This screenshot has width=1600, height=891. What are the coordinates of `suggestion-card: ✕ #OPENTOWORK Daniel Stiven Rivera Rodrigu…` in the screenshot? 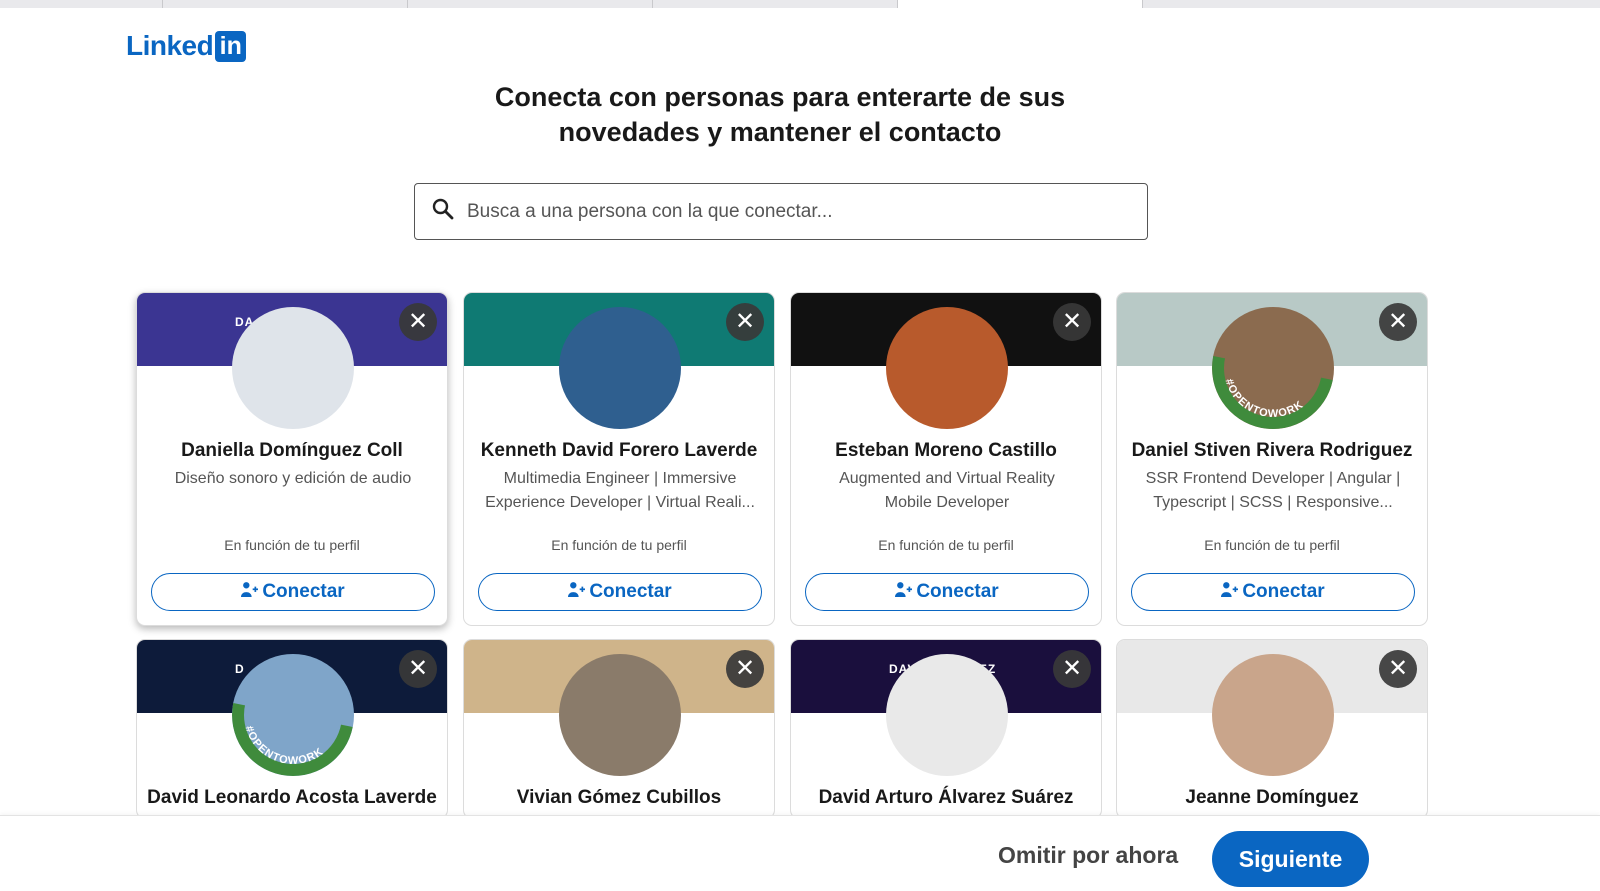 It's located at (1272, 459).